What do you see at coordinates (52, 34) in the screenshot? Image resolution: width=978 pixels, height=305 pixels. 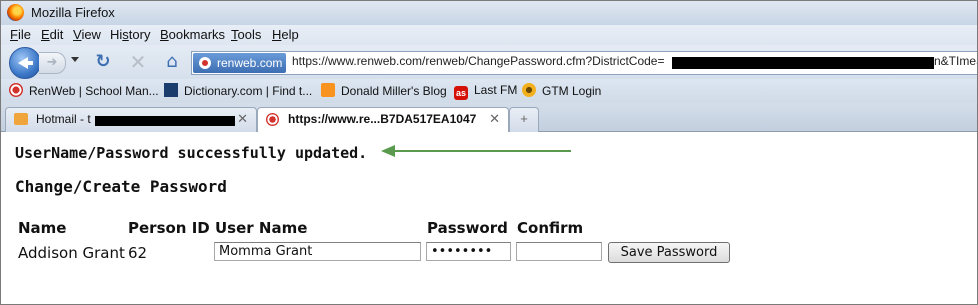 I see `menu-edit: Edit` at bounding box center [52, 34].